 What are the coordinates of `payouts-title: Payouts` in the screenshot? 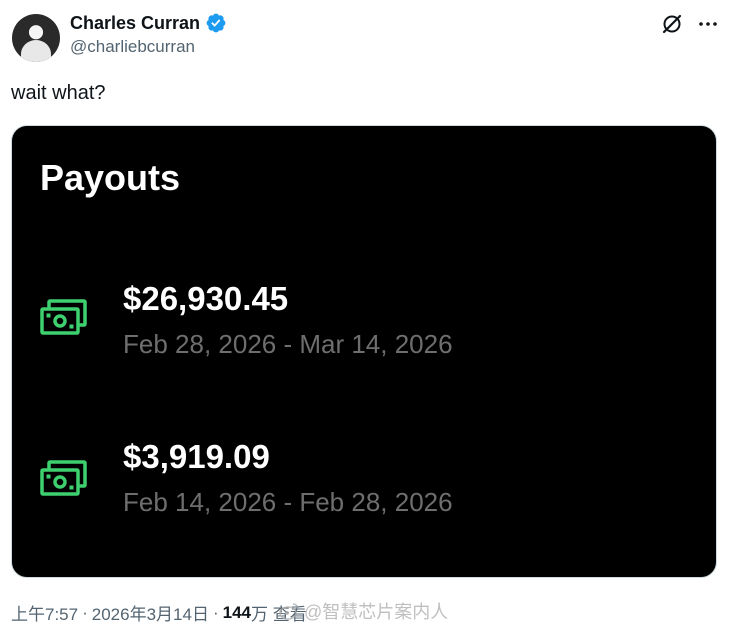 It's located at (110, 177).